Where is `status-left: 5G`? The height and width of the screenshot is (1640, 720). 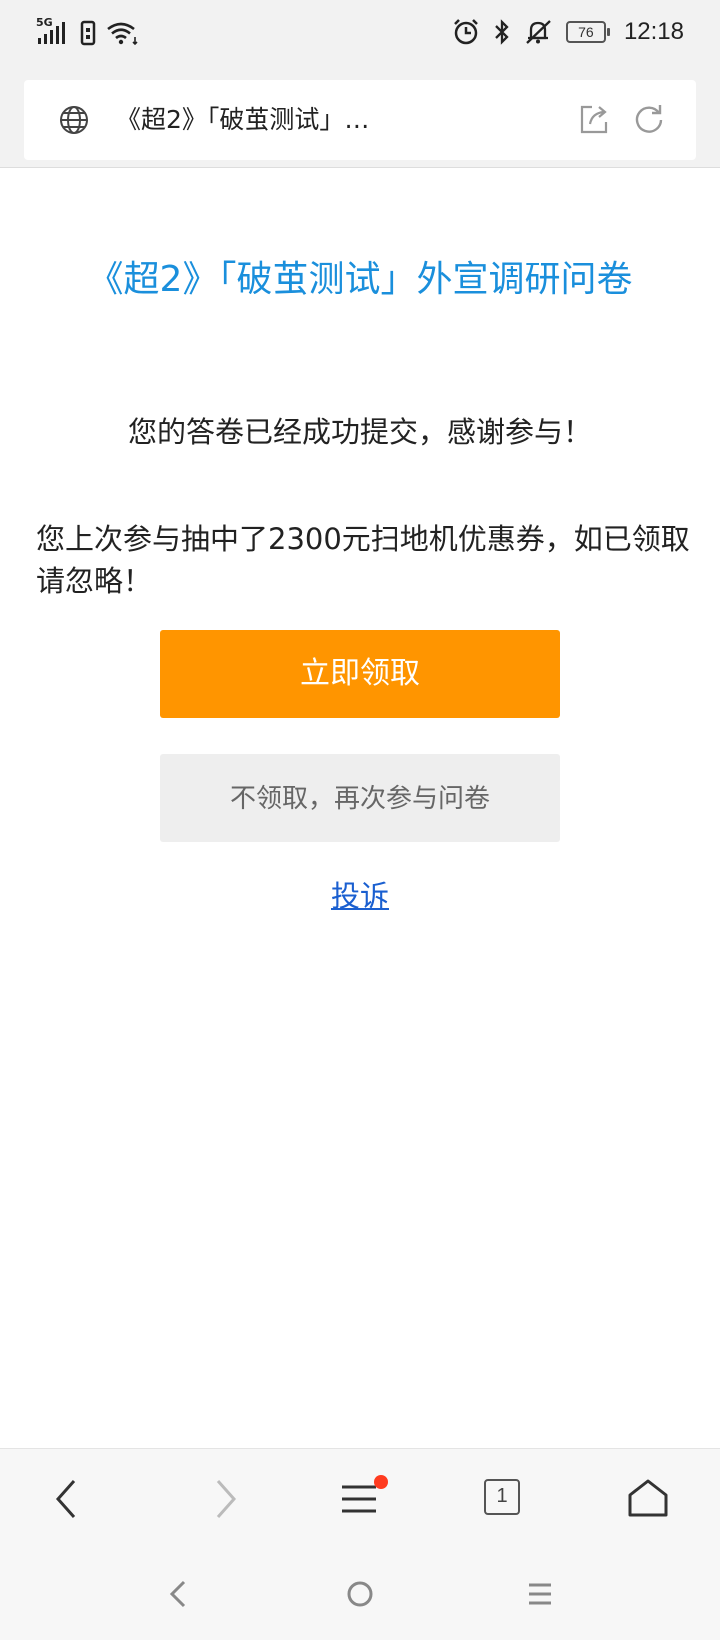 status-left: 5G is located at coordinates (88, 31).